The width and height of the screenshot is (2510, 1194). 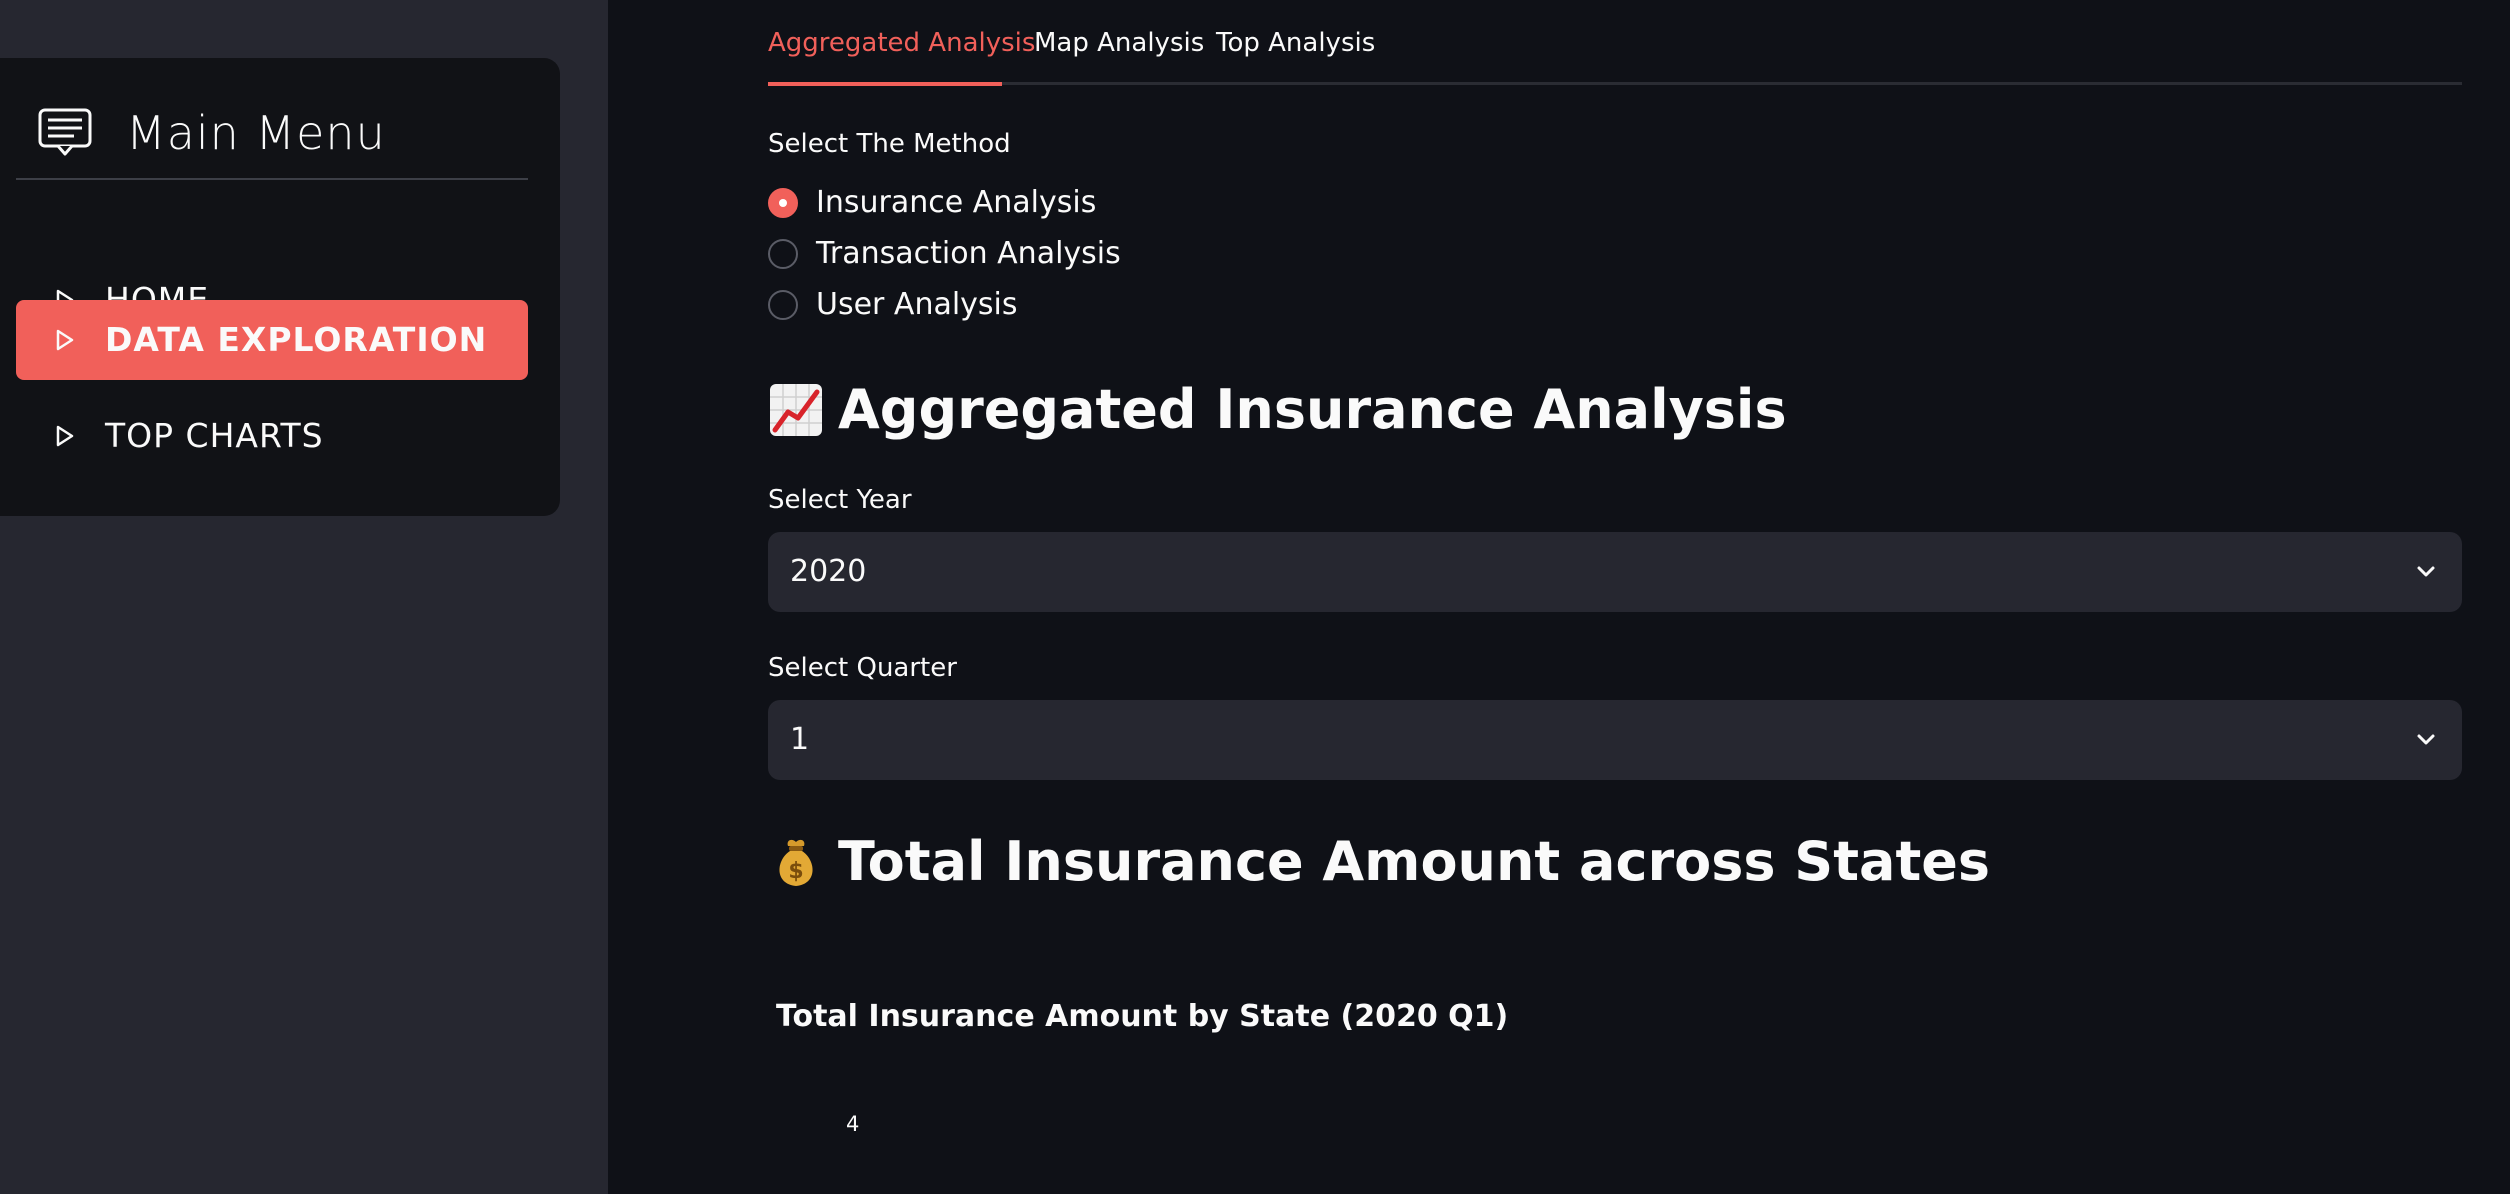 I want to click on money-bag-emoji: $, so click(x=796, y=862).